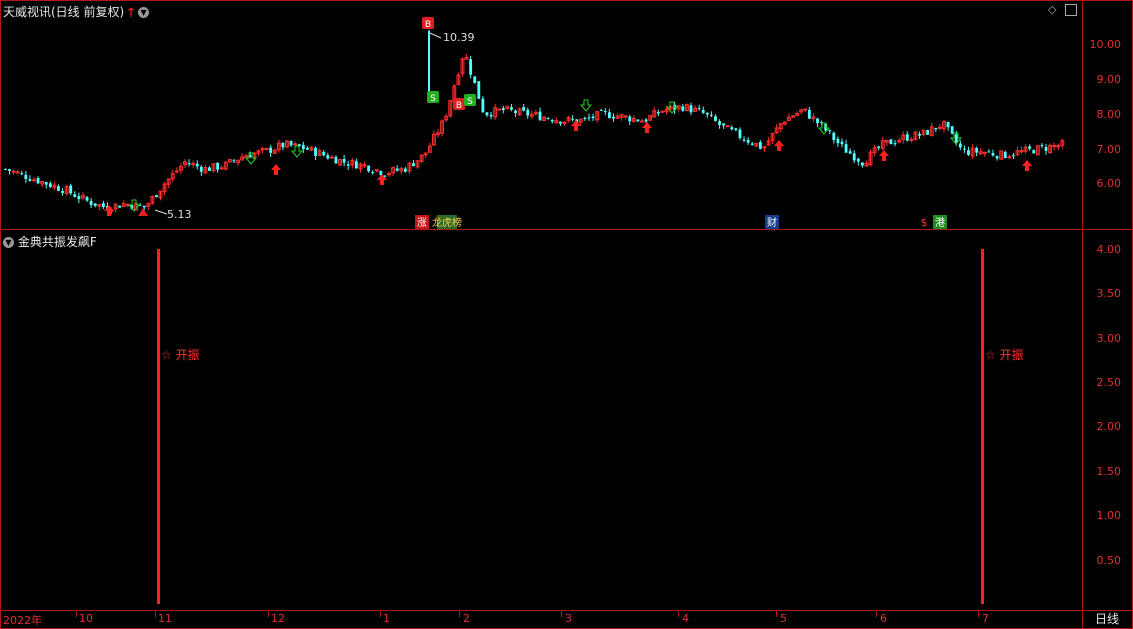 This screenshot has height=629, width=1133. I want to click on price-label: 9.00, so click(1109, 79).